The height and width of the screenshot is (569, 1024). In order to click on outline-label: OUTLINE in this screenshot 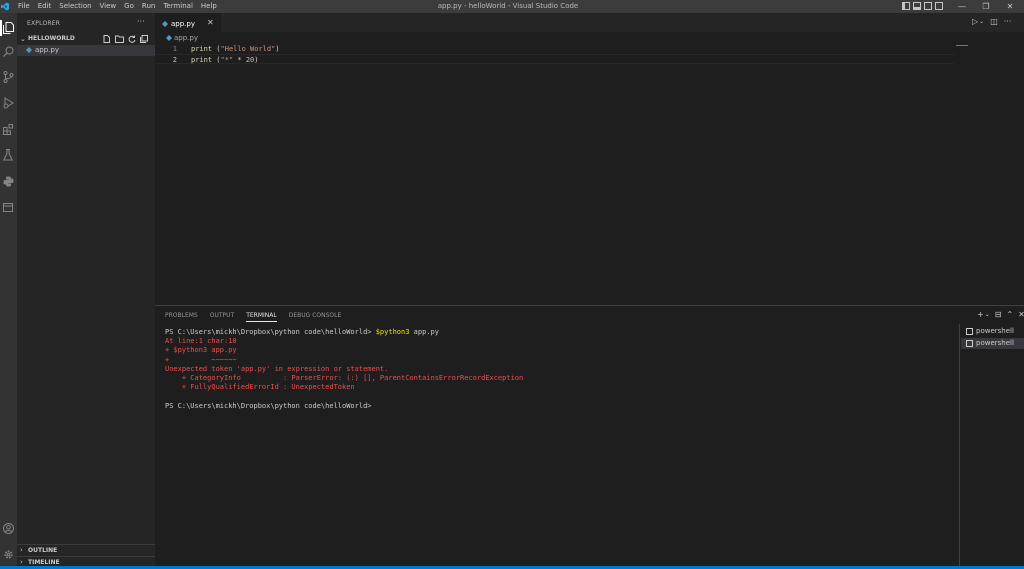, I will do `click(43, 550)`.